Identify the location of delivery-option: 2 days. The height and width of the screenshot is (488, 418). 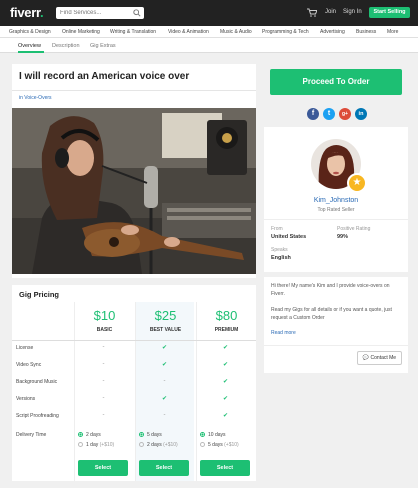
(89, 435).